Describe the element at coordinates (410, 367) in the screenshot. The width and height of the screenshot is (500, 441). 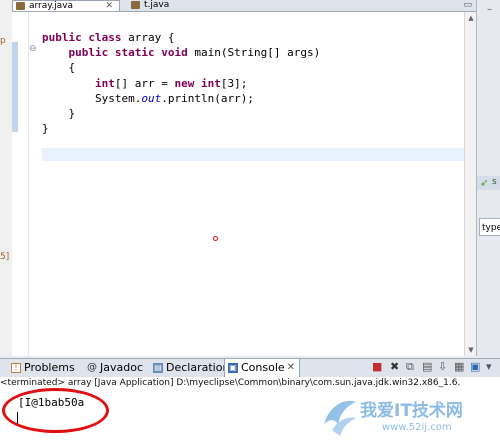
I see `remove-all-icon: ⧉` at that location.